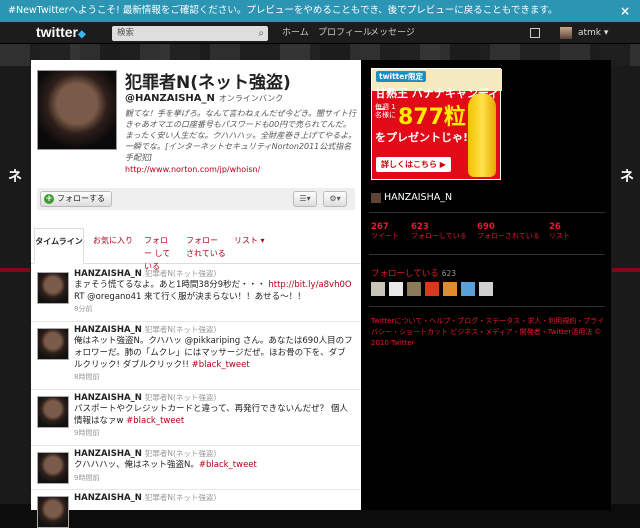 This screenshot has width=640, height=528. I want to click on tab-lists: リスト ▾, so click(249, 238).